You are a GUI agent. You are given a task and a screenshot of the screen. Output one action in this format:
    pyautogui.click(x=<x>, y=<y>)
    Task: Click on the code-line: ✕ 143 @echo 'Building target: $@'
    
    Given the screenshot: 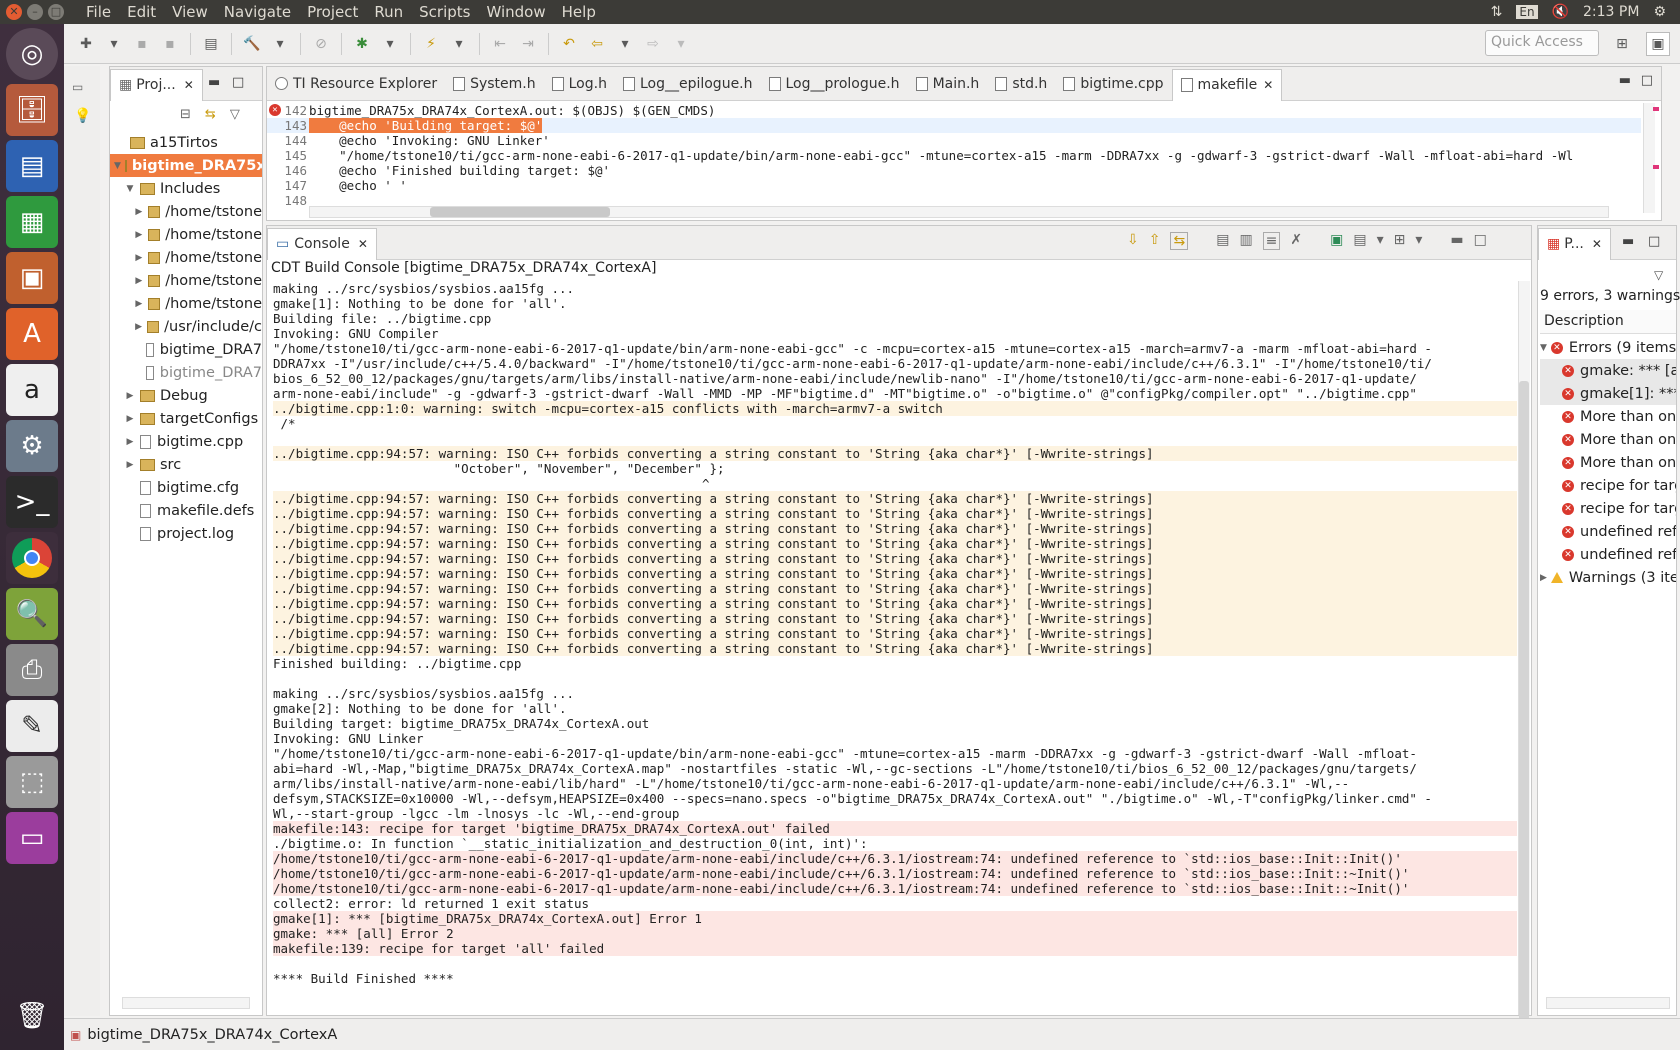 What is the action you would take?
    pyautogui.click(x=954, y=118)
    